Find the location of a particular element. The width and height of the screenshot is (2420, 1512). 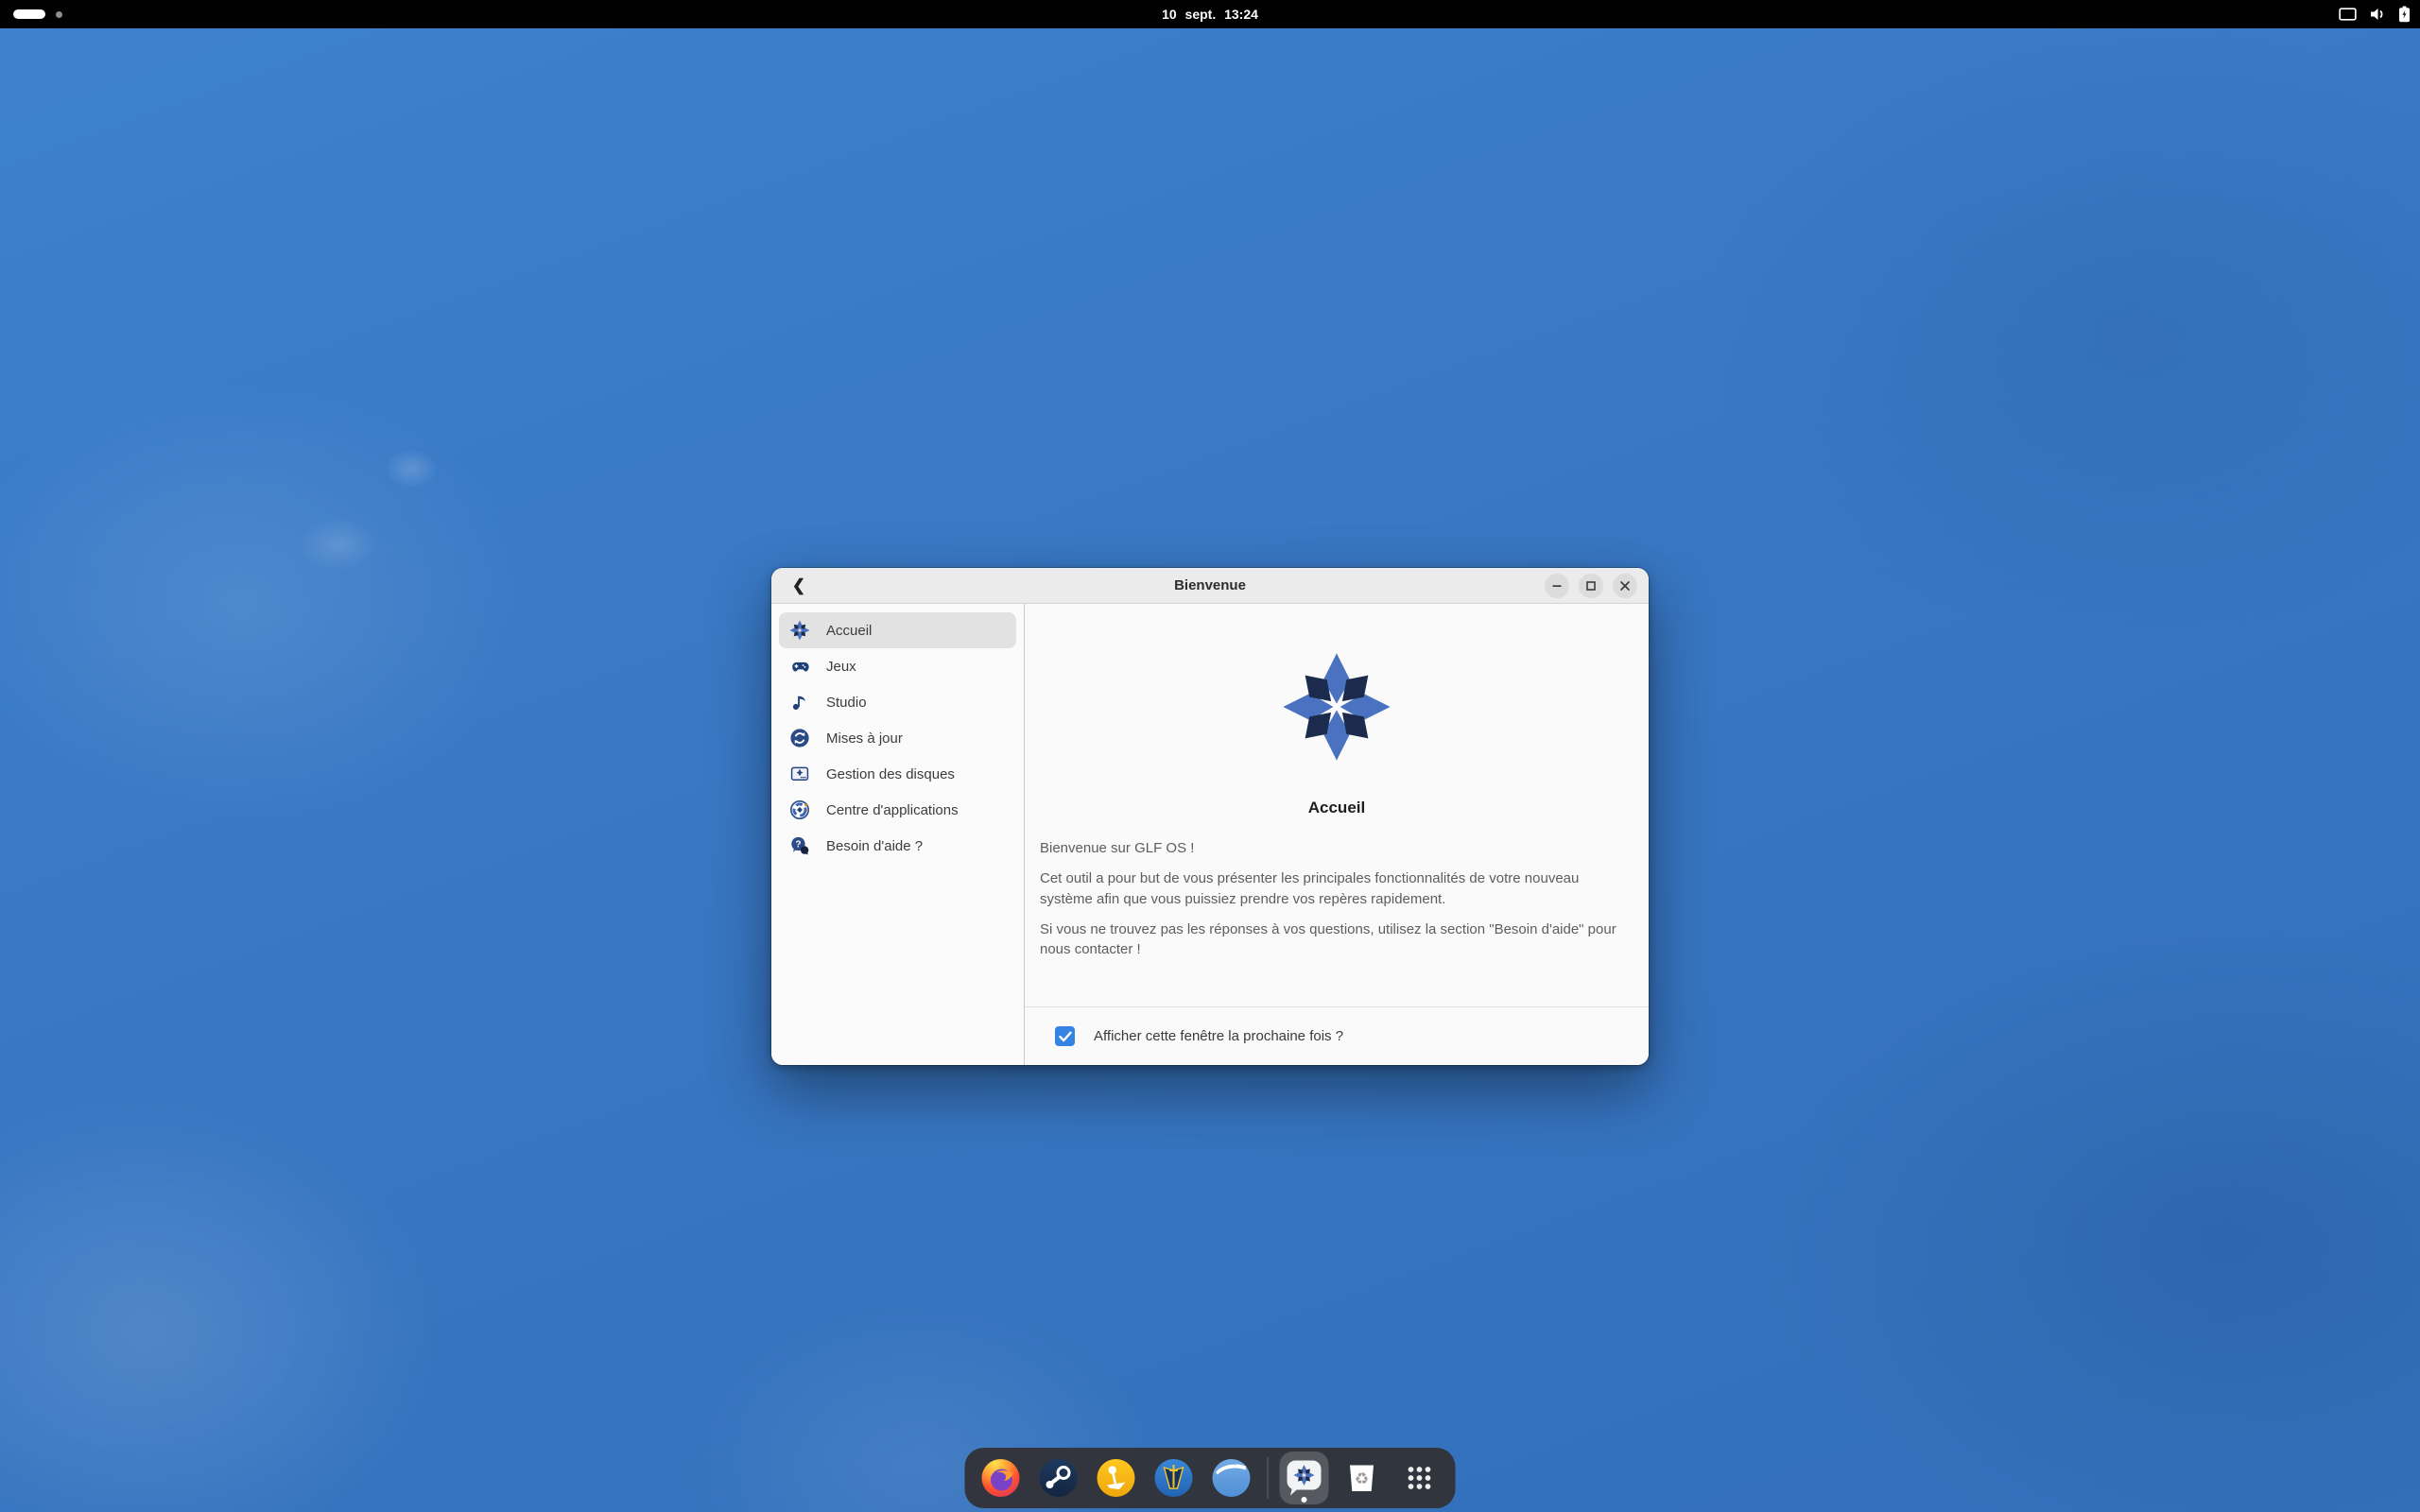

lutris-icon is located at coordinates (1116, 1478).